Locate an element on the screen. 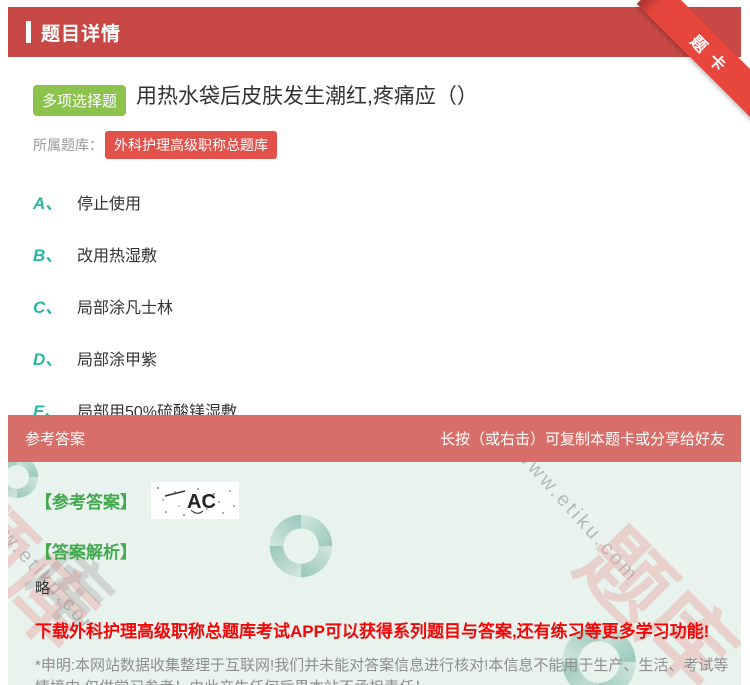 This screenshot has height=685, width=750. answer-bar-title: 参考答案 is located at coordinates (55, 439).